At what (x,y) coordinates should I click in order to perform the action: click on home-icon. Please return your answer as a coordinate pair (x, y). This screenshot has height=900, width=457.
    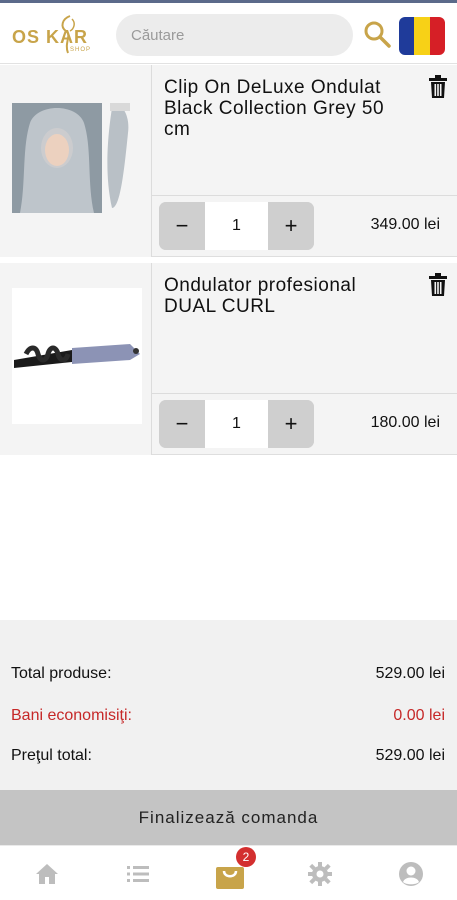
    Looking at the image, I should click on (47, 874).